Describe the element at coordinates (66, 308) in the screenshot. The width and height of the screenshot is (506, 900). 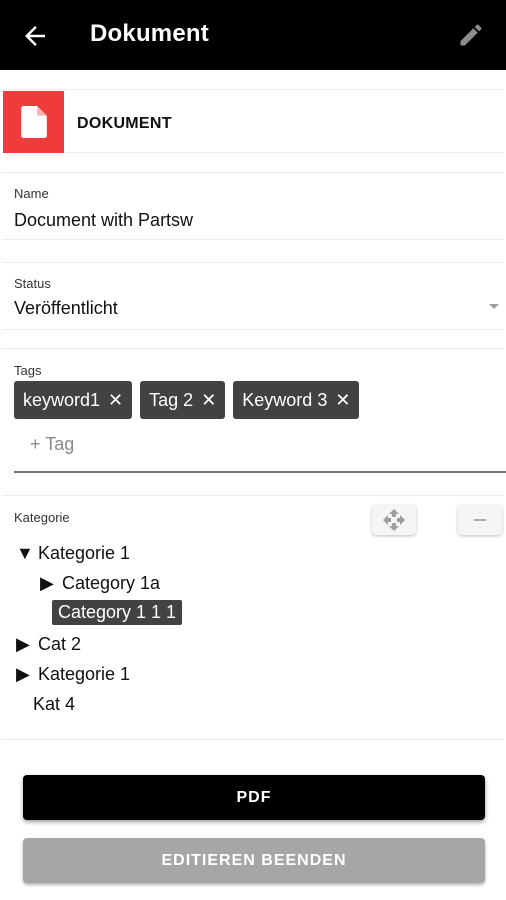
I see `status-value: Veröffentlicht` at that location.